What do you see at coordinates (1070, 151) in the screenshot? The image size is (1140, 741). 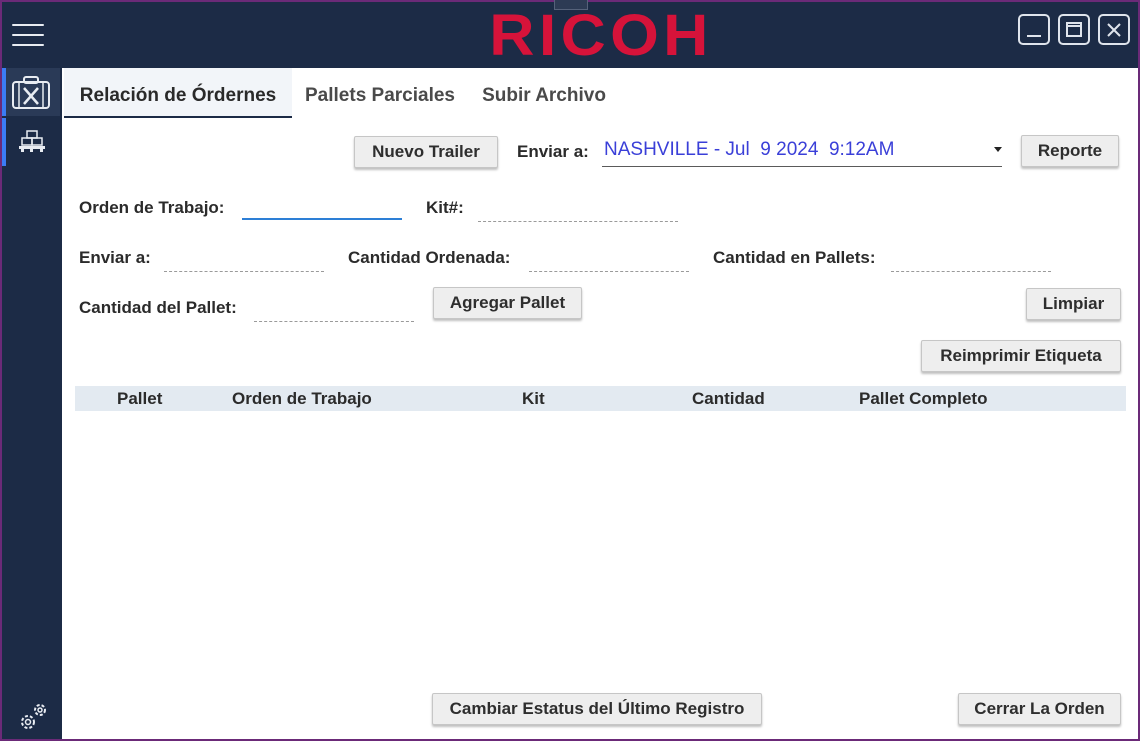 I see `report-button: Reporte` at bounding box center [1070, 151].